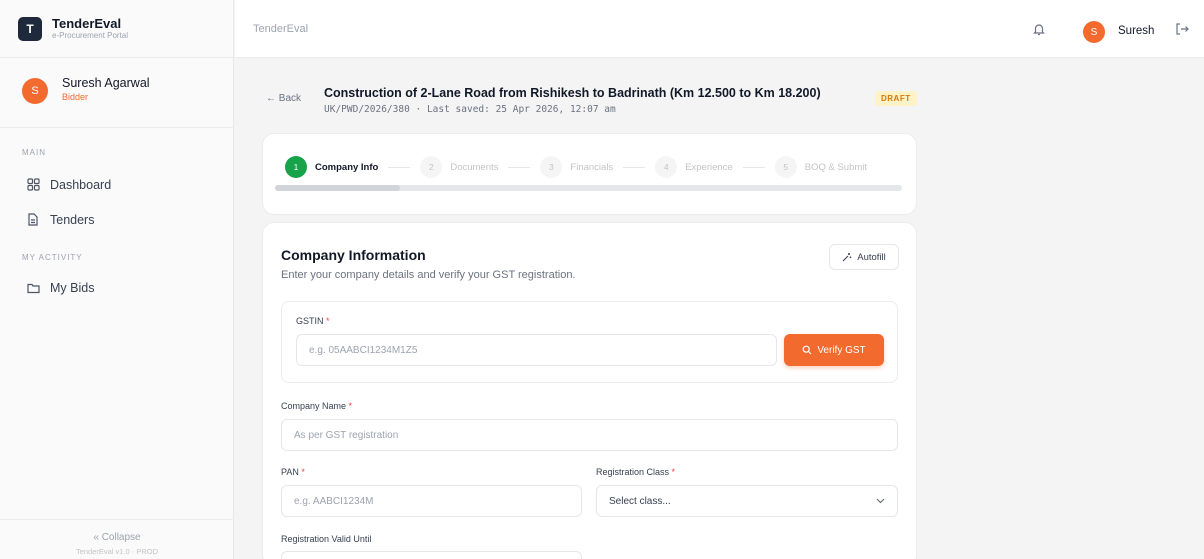  I want to click on magic-wand-icon, so click(847, 257).